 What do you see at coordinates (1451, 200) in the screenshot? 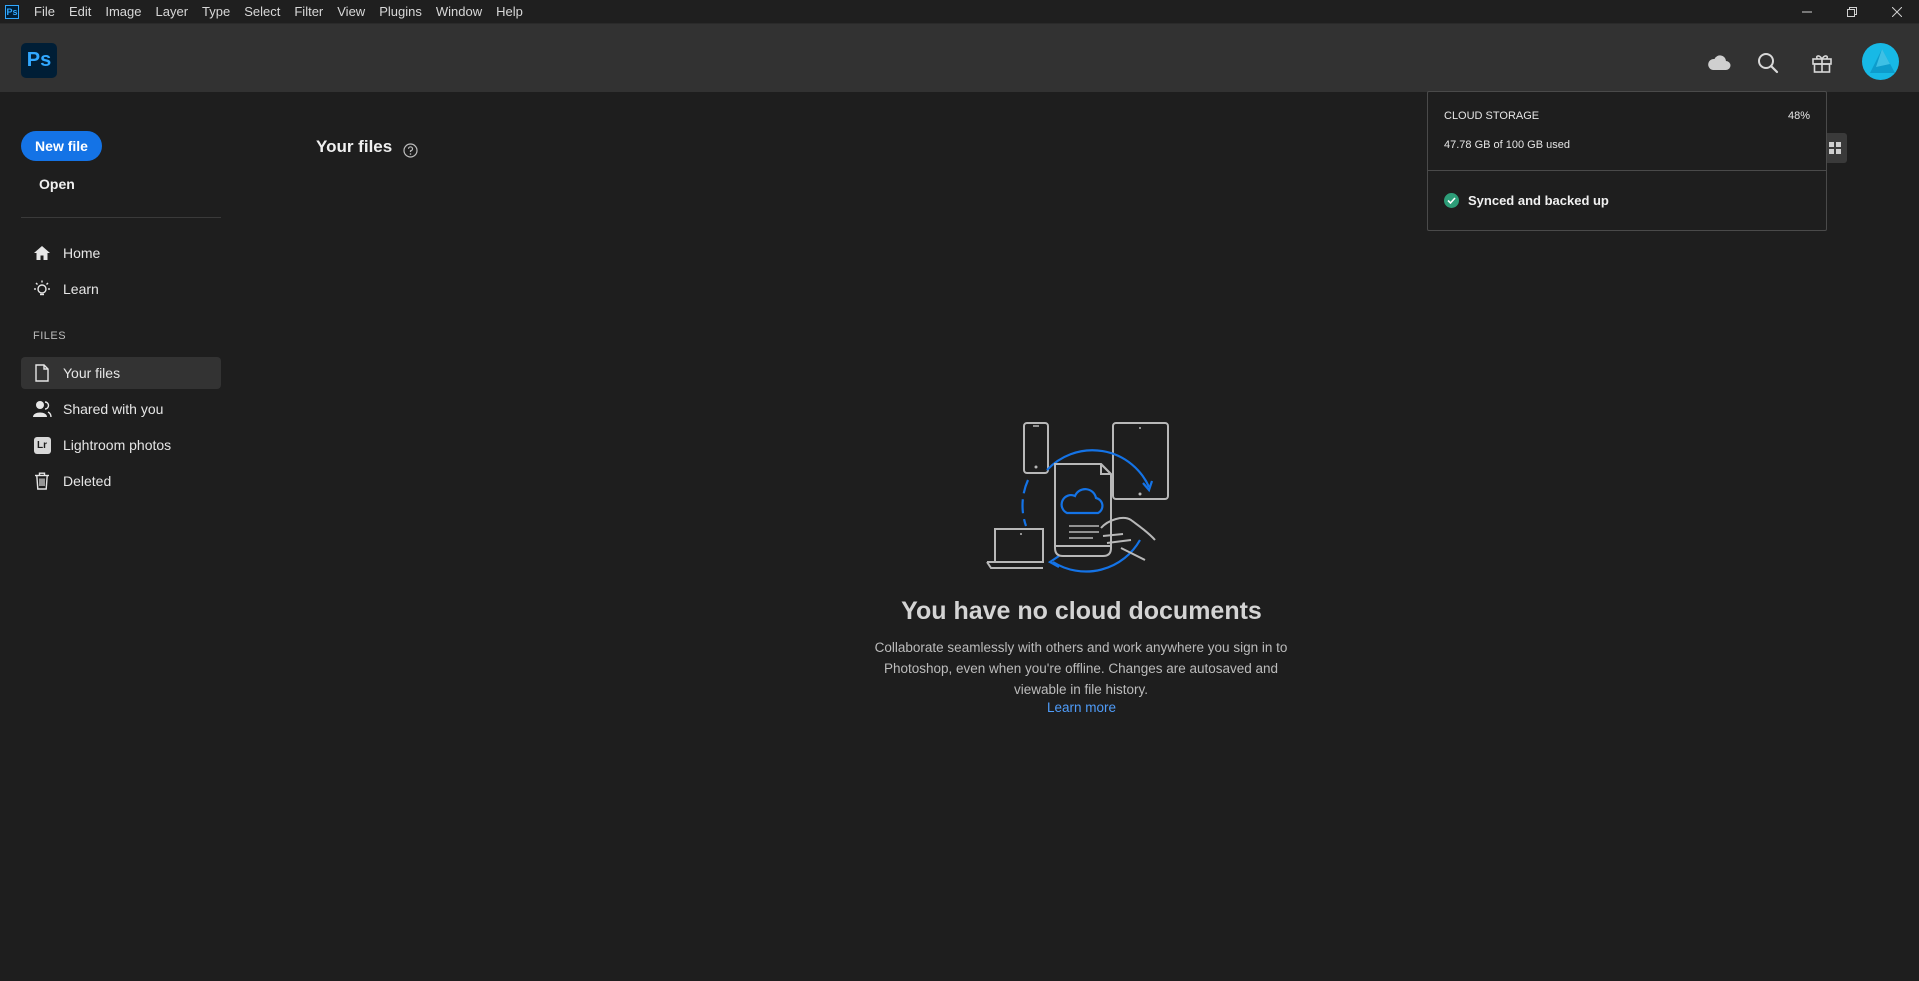
I see `check-circle-icon` at bounding box center [1451, 200].